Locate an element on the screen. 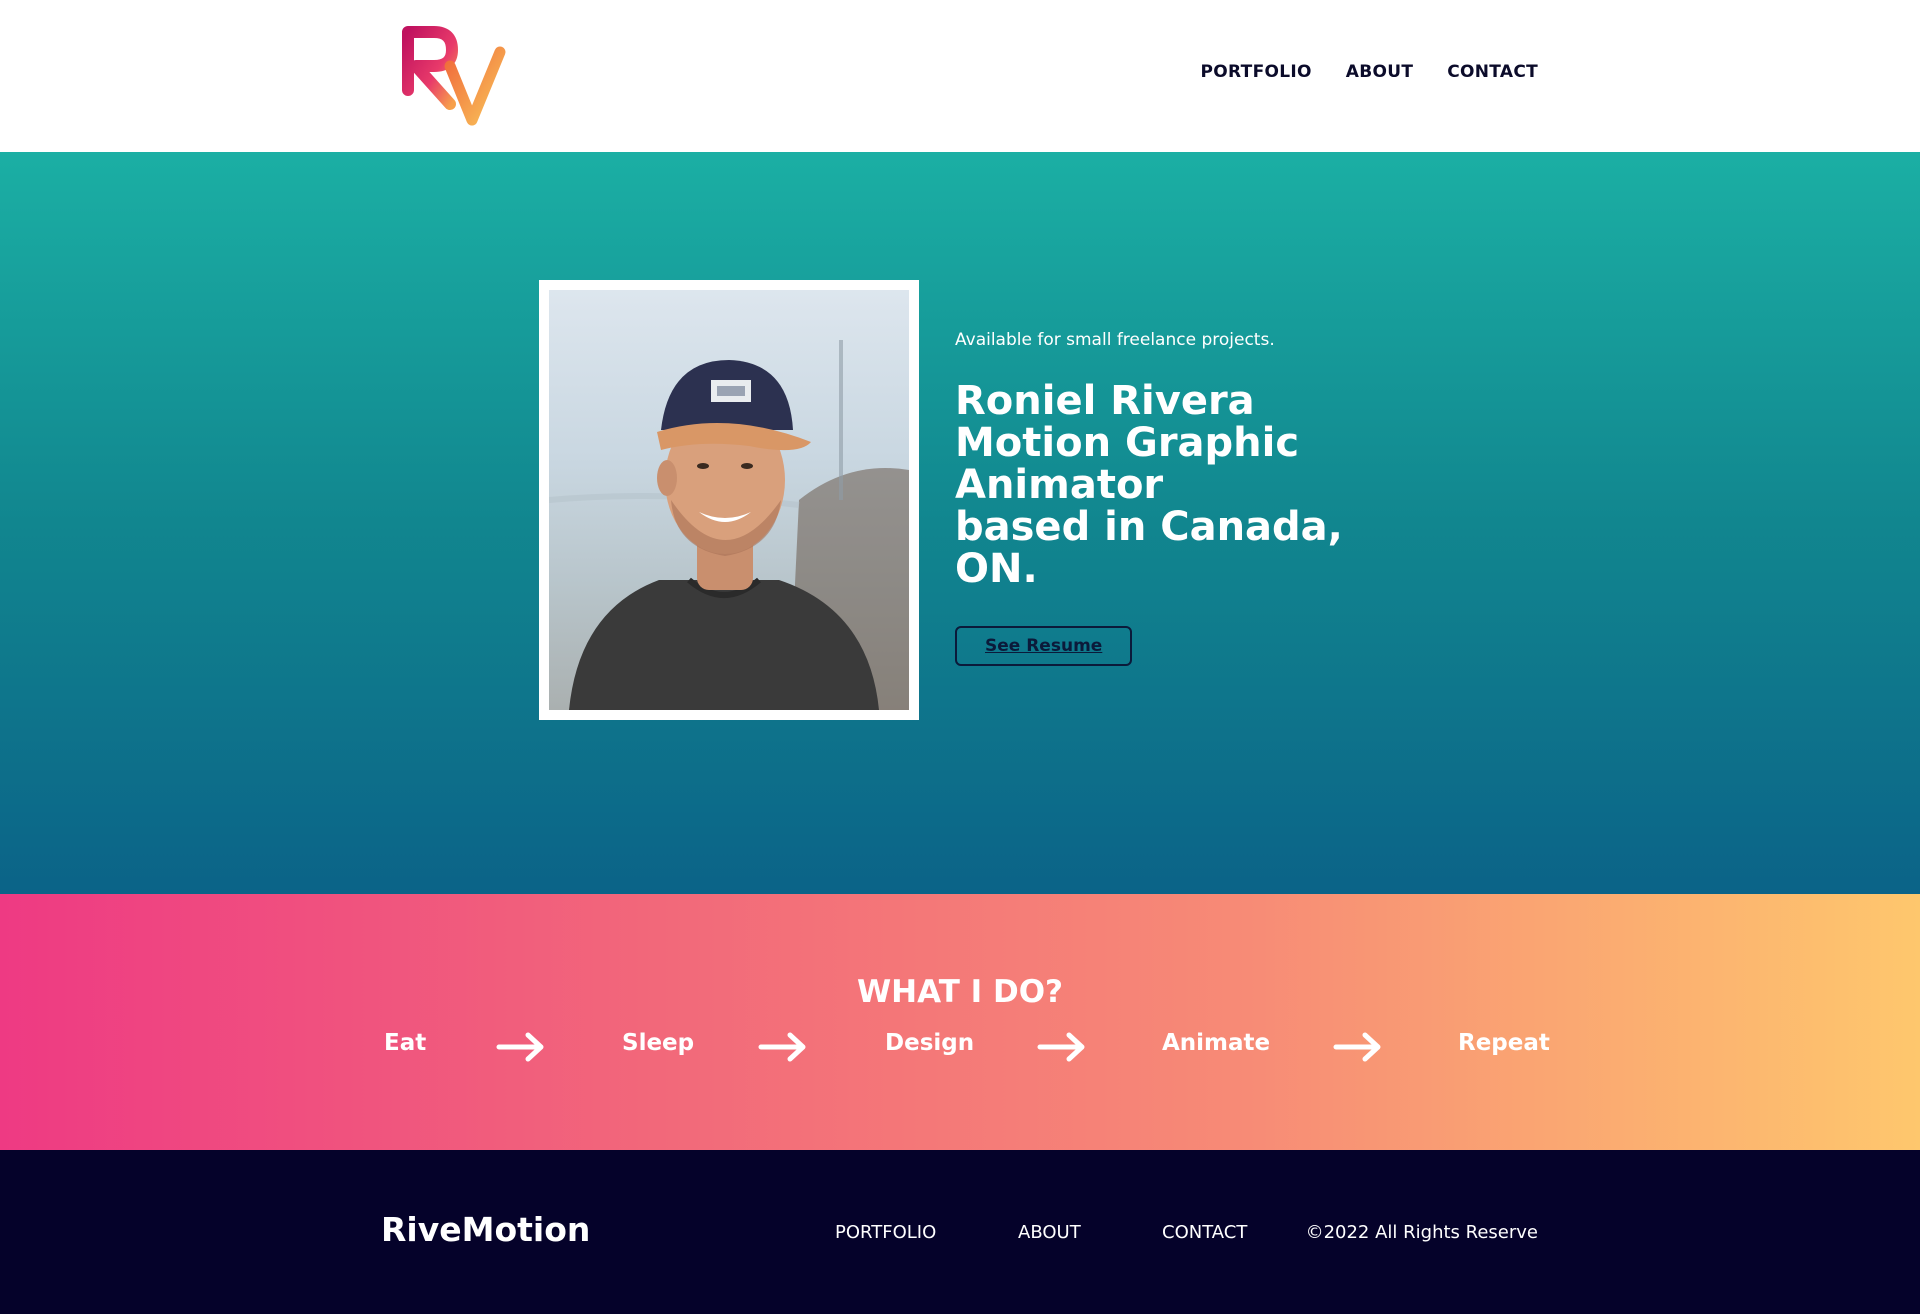 This screenshot has height=1314, width=1920. profile-photo-frame is located at coordinates (729, 500).